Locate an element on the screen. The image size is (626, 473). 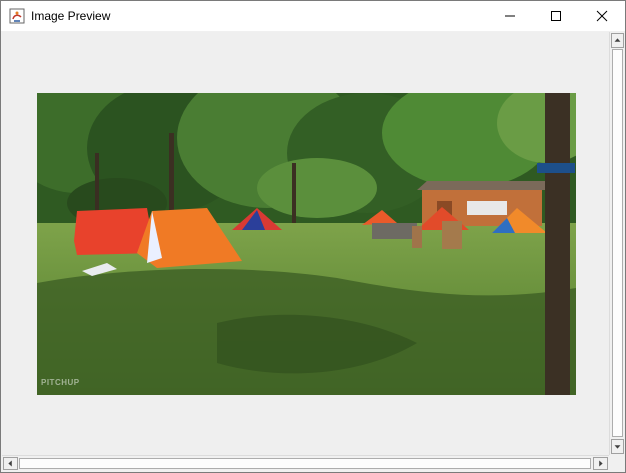
close-button is located at coordinates (602, 16).